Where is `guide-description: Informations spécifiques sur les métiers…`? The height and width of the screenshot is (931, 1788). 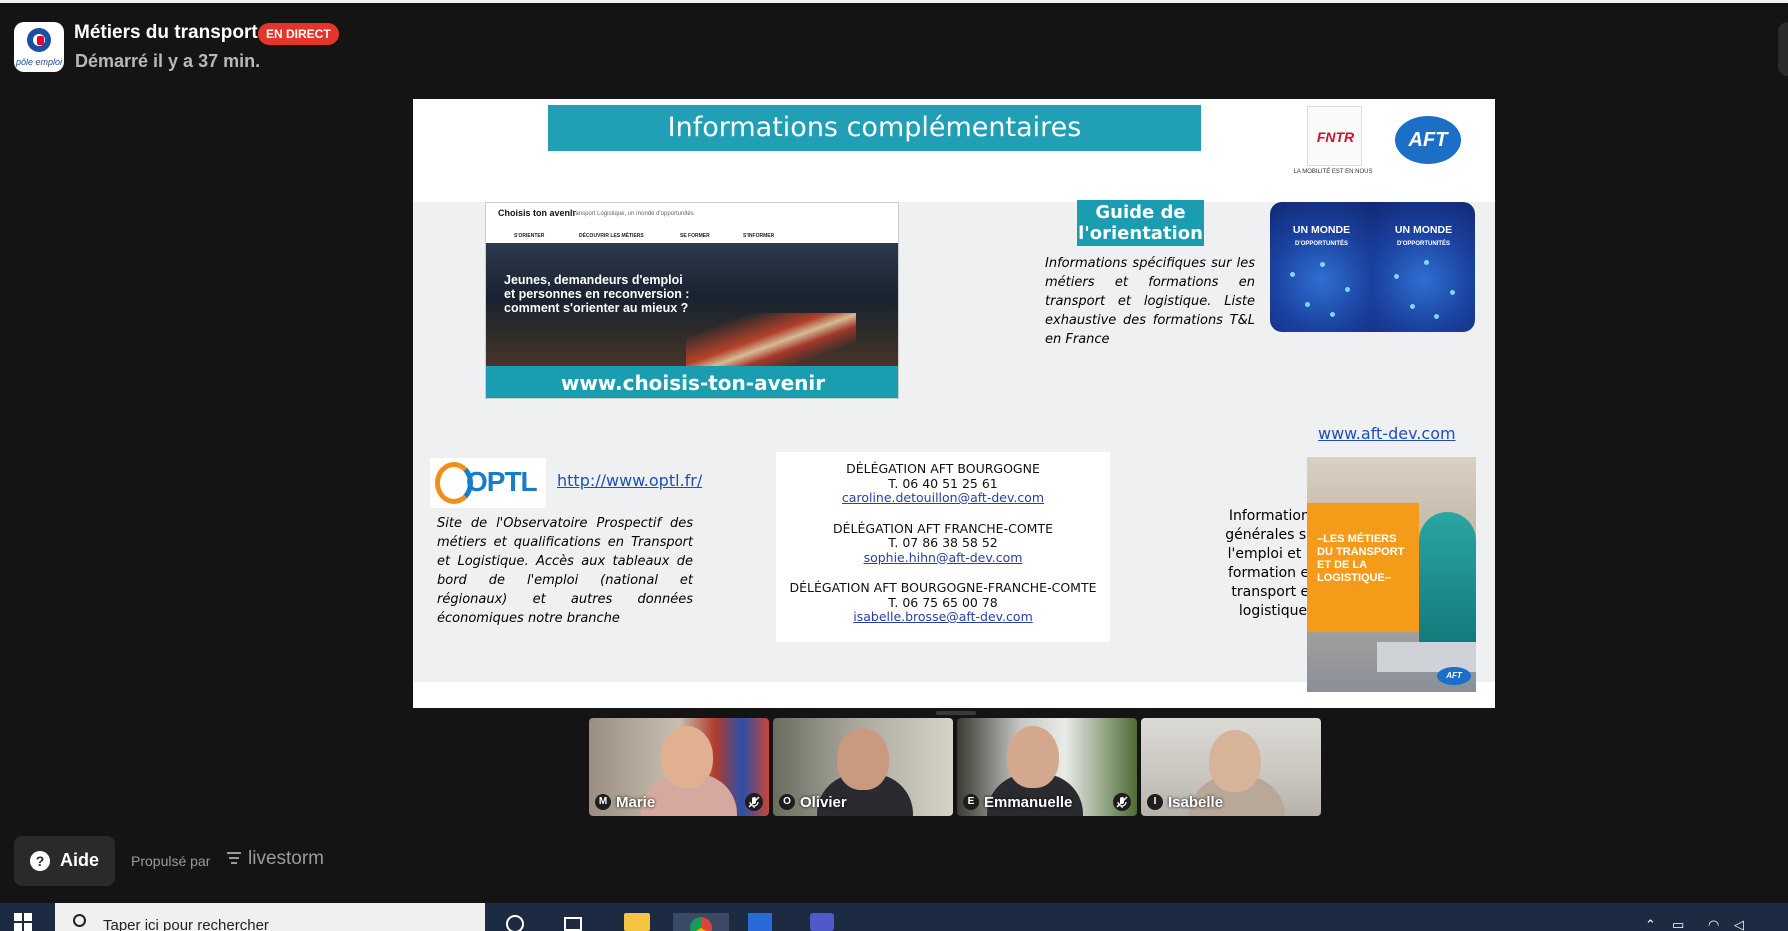
guide-description: Informations spécifiques sur les métiers… is located at coordinates (1150, 301).